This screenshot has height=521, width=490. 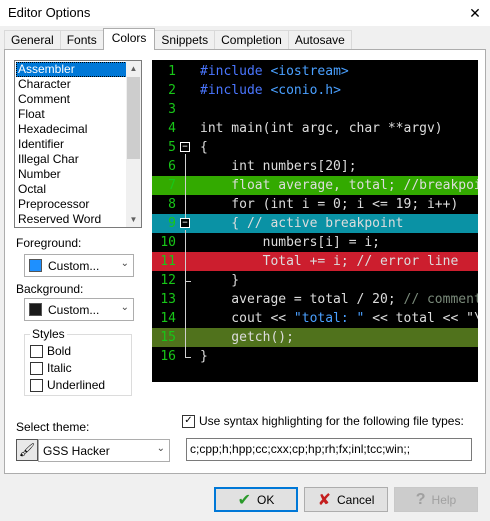 What do you see at coordinates (172, 223) in the screenshot?
I see `line-number: 9` at bounding box center [172, 223].